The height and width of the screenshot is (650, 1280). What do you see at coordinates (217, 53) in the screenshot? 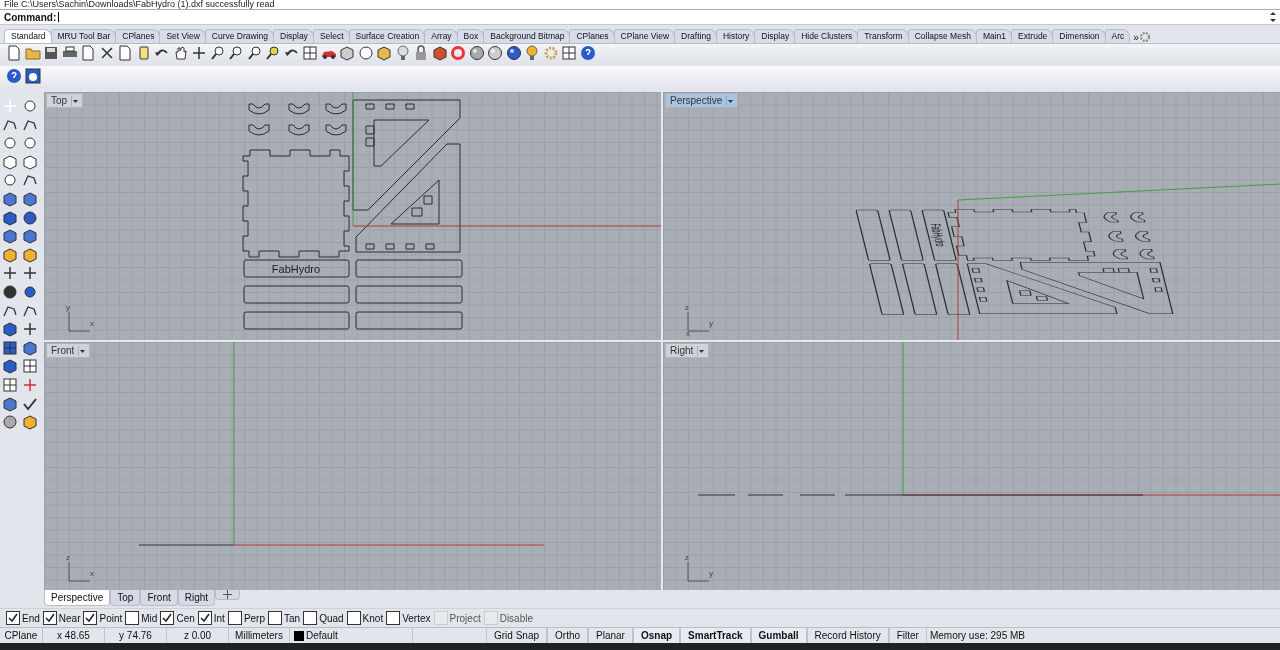
I see `zoom-icon` at bounding box center [217, 53].